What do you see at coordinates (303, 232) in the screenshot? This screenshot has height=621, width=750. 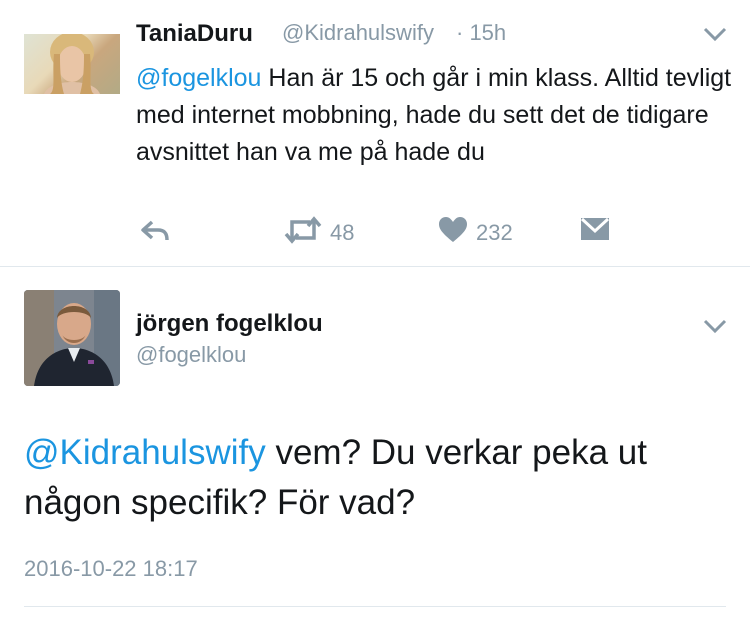 I see `retweet-icon` at bounding box center [303, 232].